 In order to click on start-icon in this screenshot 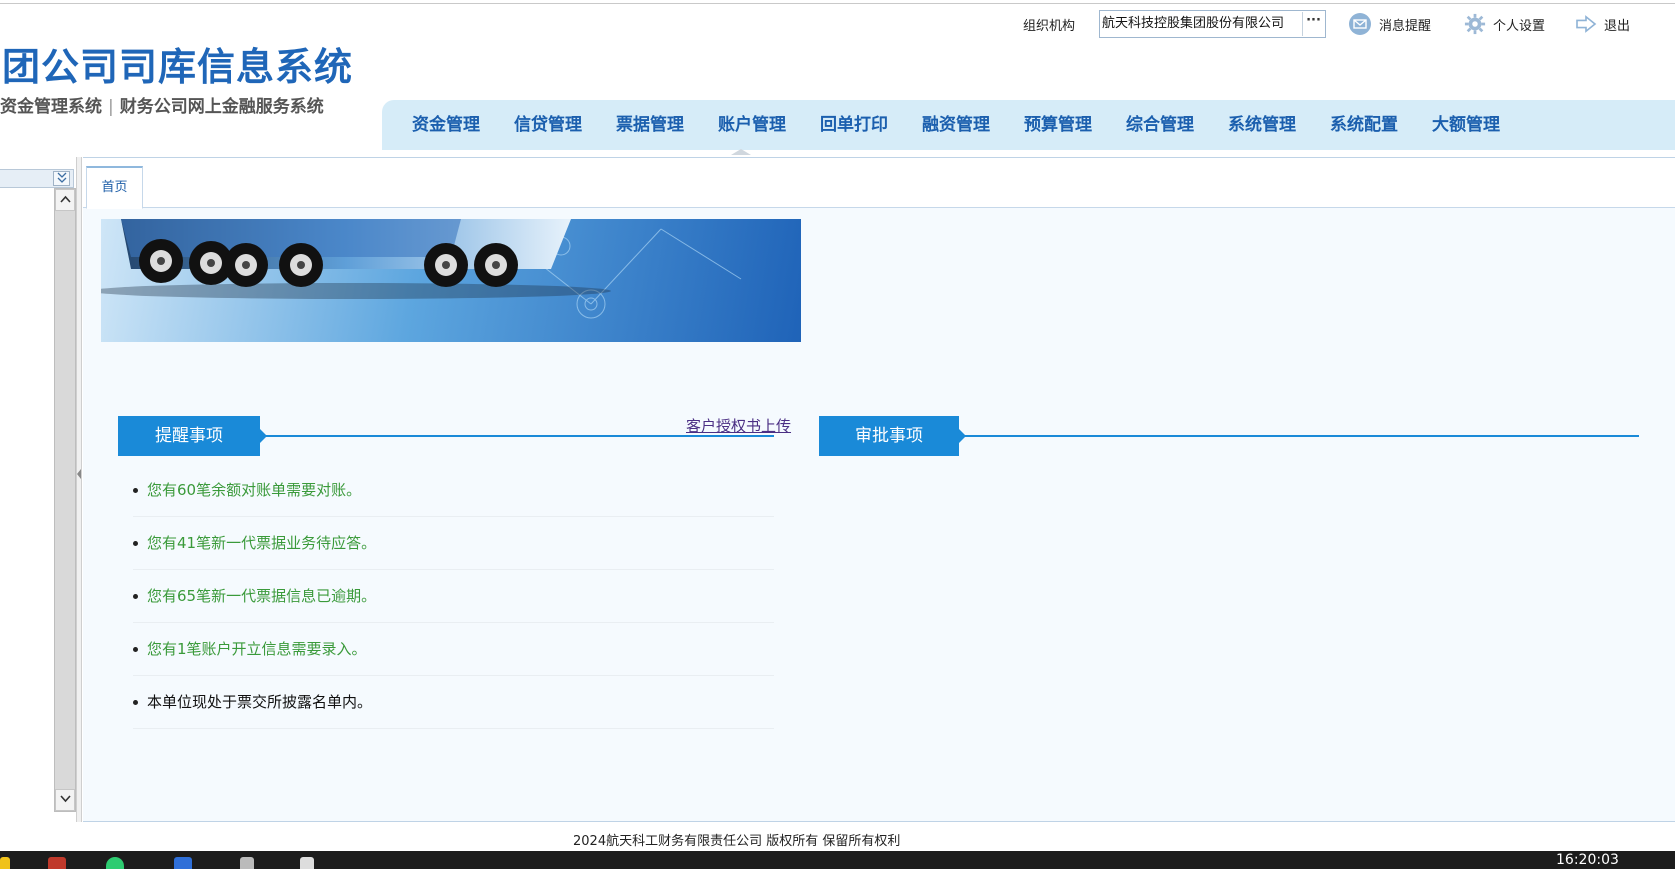, I will do `click(5, 863)`.